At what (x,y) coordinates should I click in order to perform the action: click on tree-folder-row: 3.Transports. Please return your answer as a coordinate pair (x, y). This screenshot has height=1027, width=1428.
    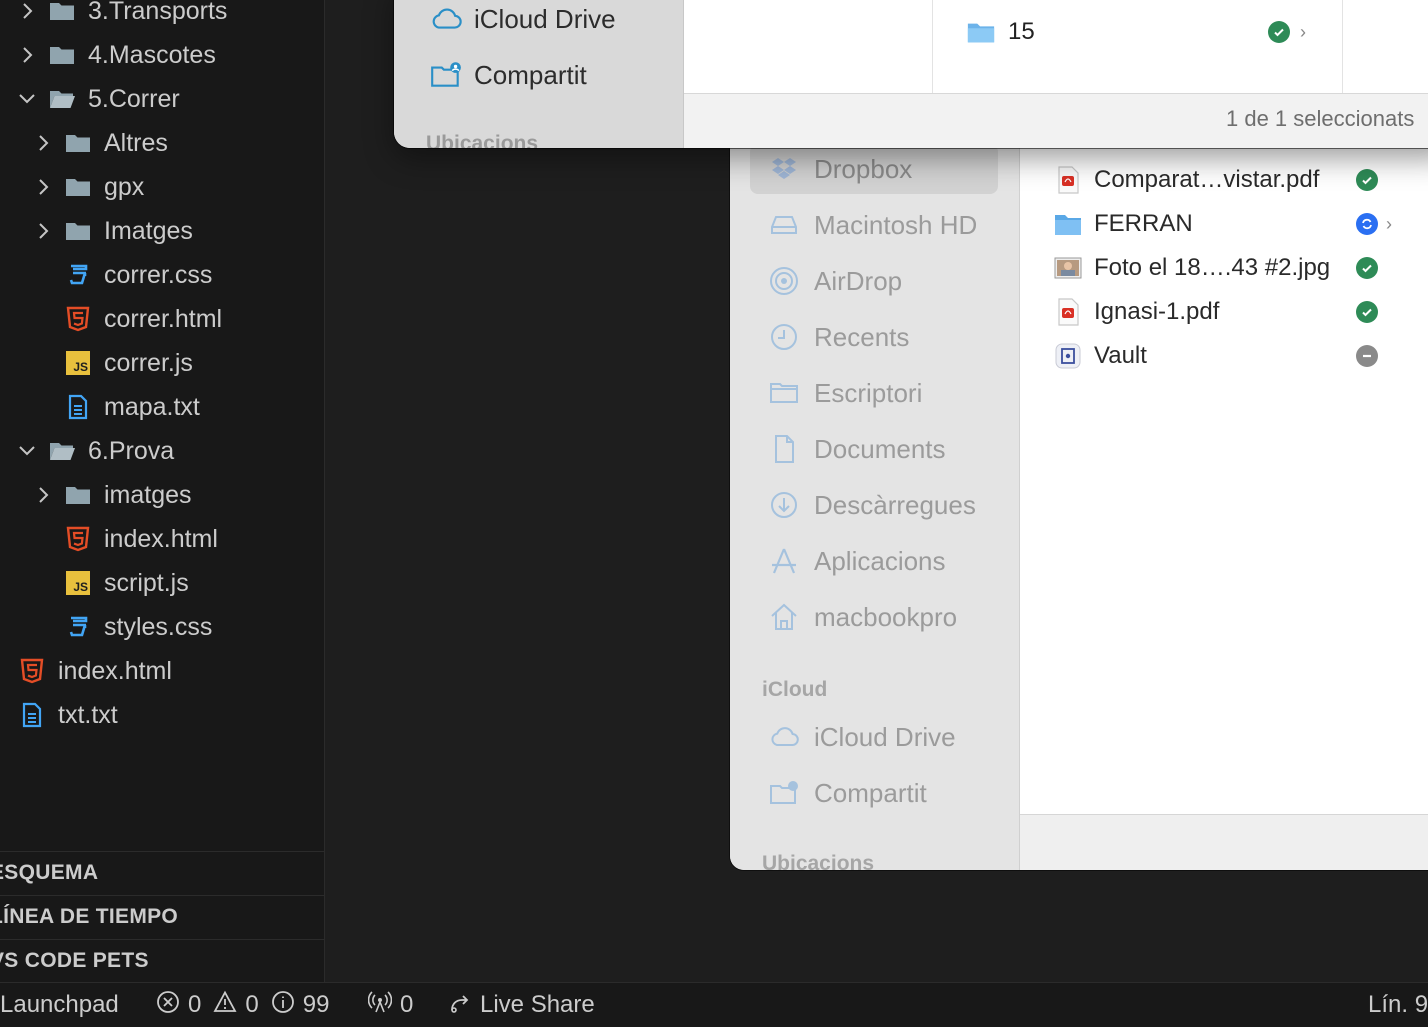
    Looking at the image, I should click on (162, 16).